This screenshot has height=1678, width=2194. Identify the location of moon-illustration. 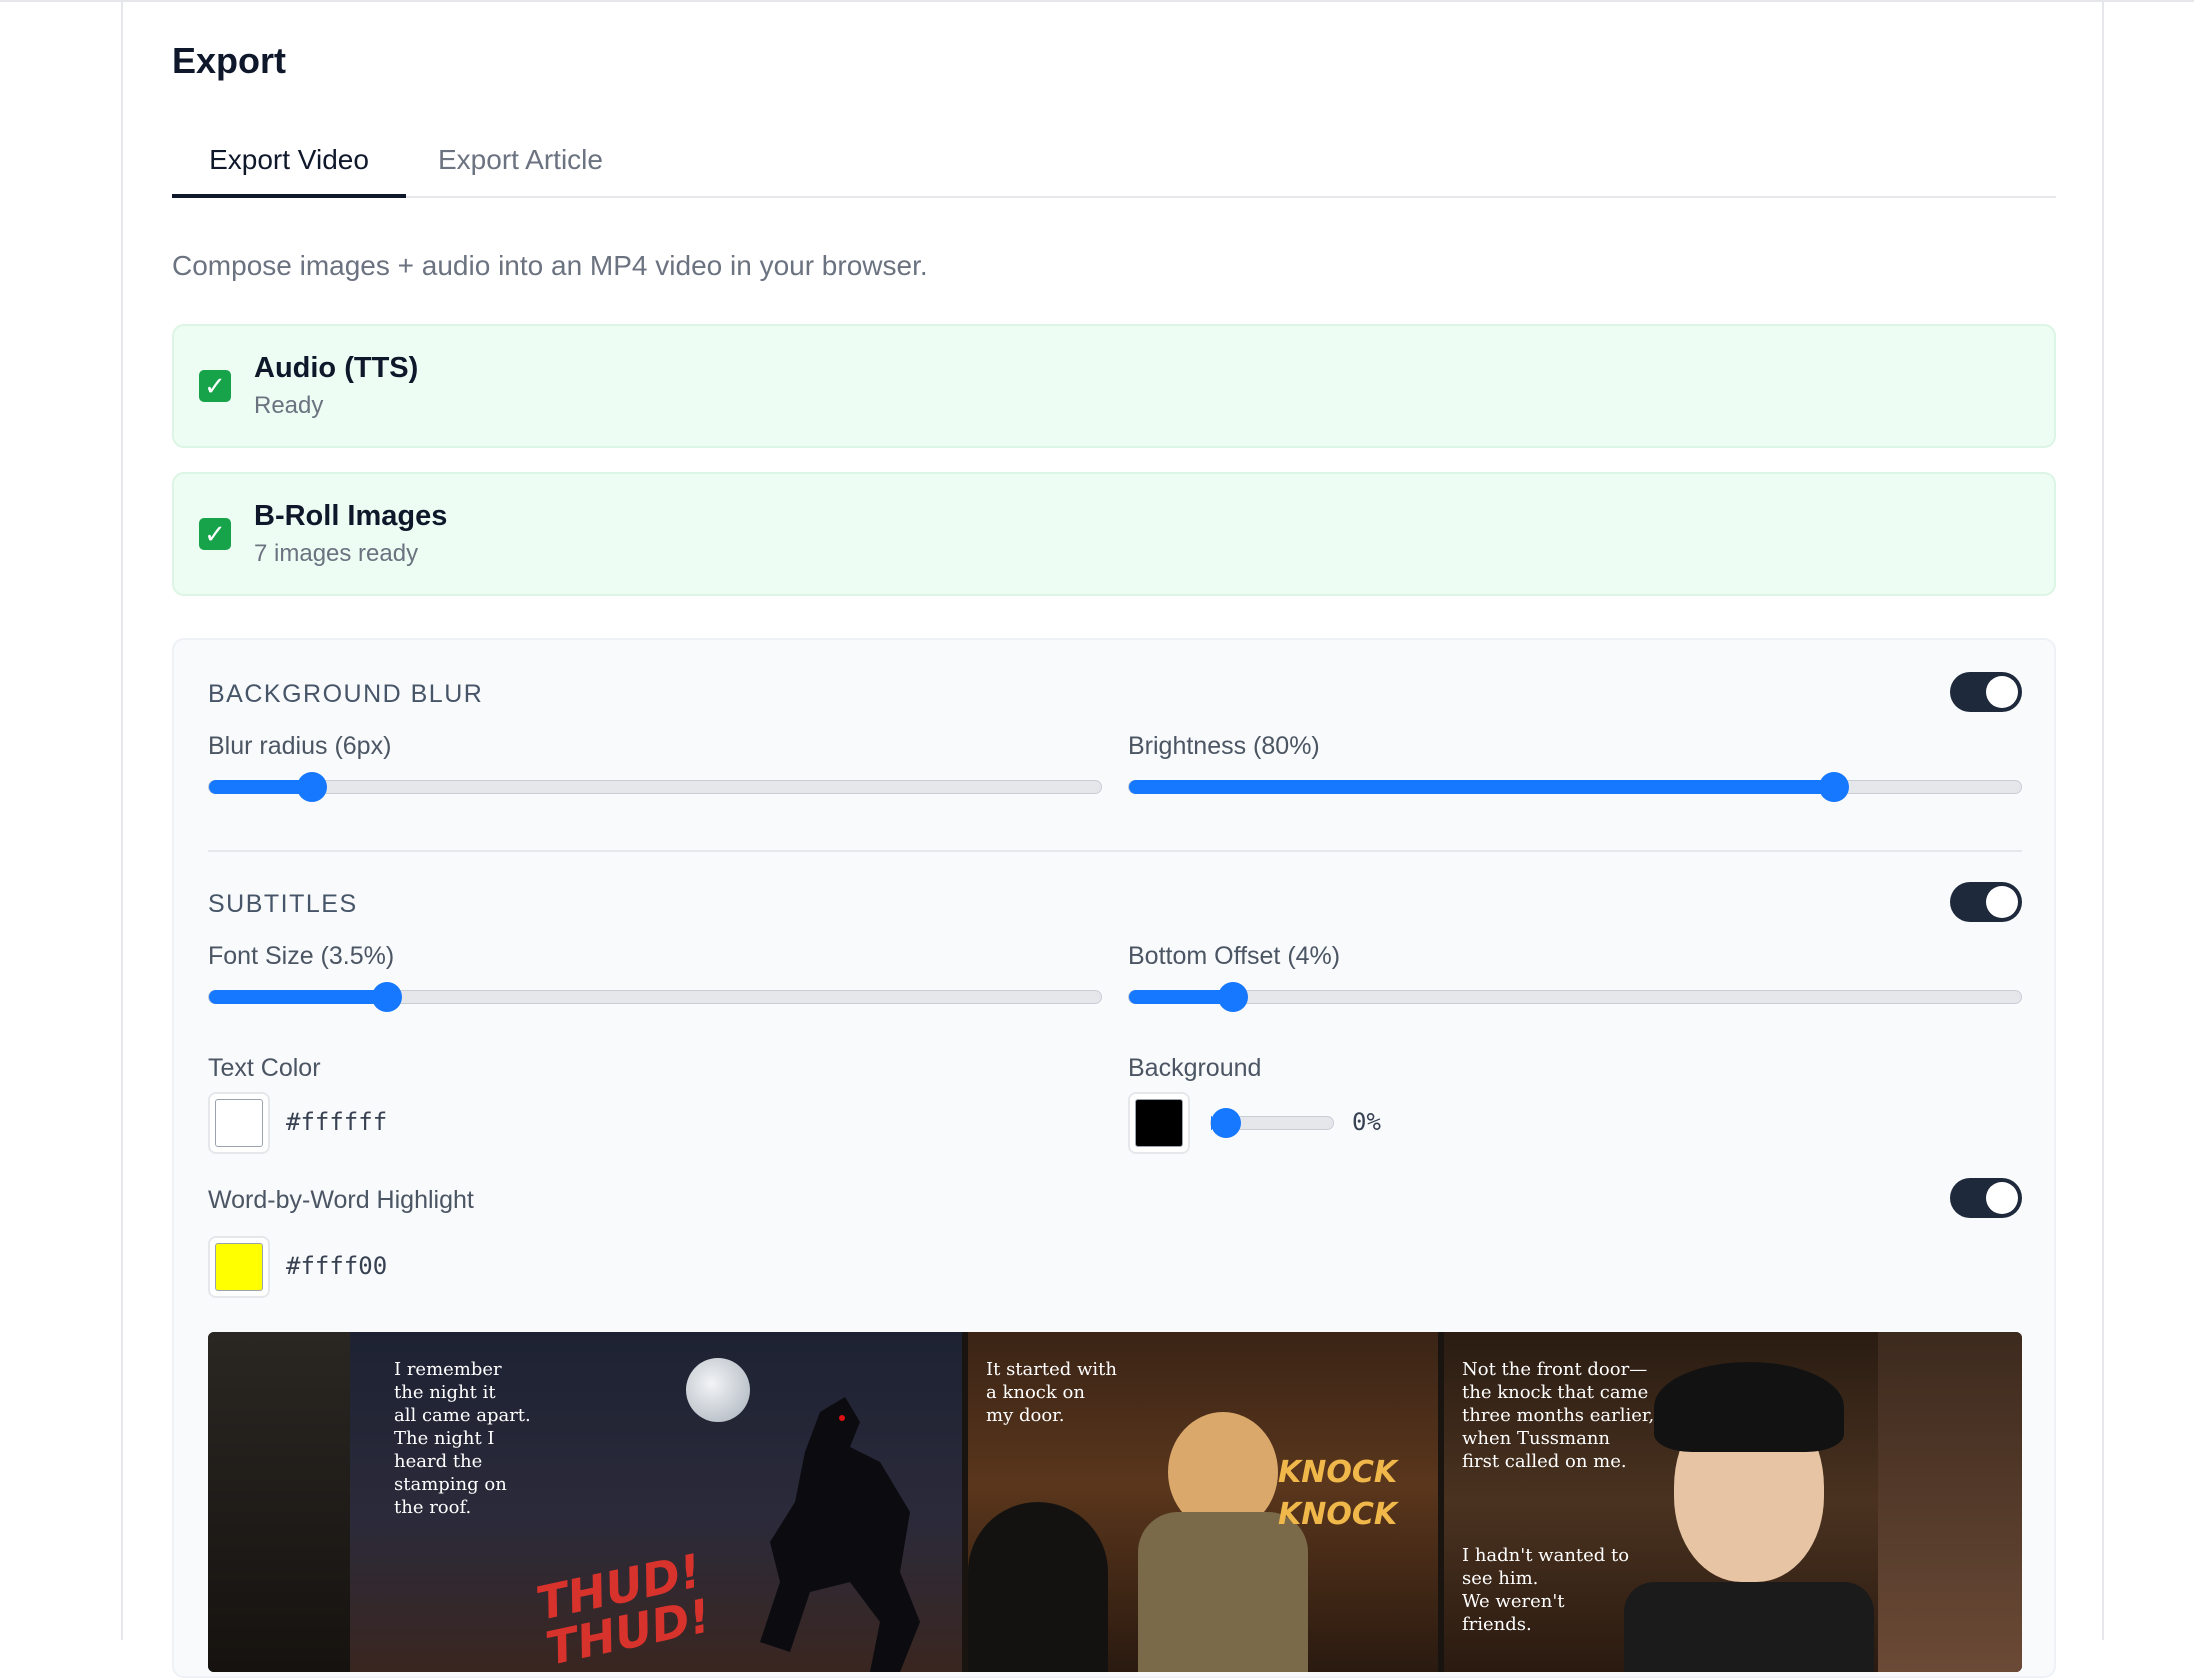
(718, 1390).